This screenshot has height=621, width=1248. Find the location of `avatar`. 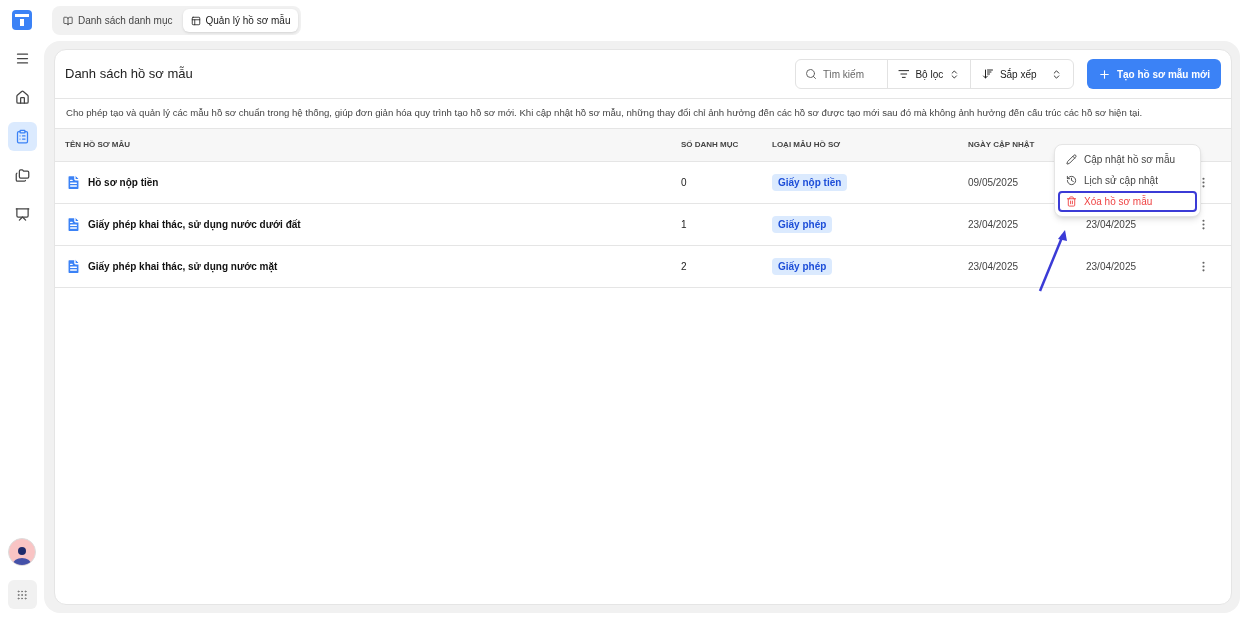

avatar is located at coordinates (22, 552).